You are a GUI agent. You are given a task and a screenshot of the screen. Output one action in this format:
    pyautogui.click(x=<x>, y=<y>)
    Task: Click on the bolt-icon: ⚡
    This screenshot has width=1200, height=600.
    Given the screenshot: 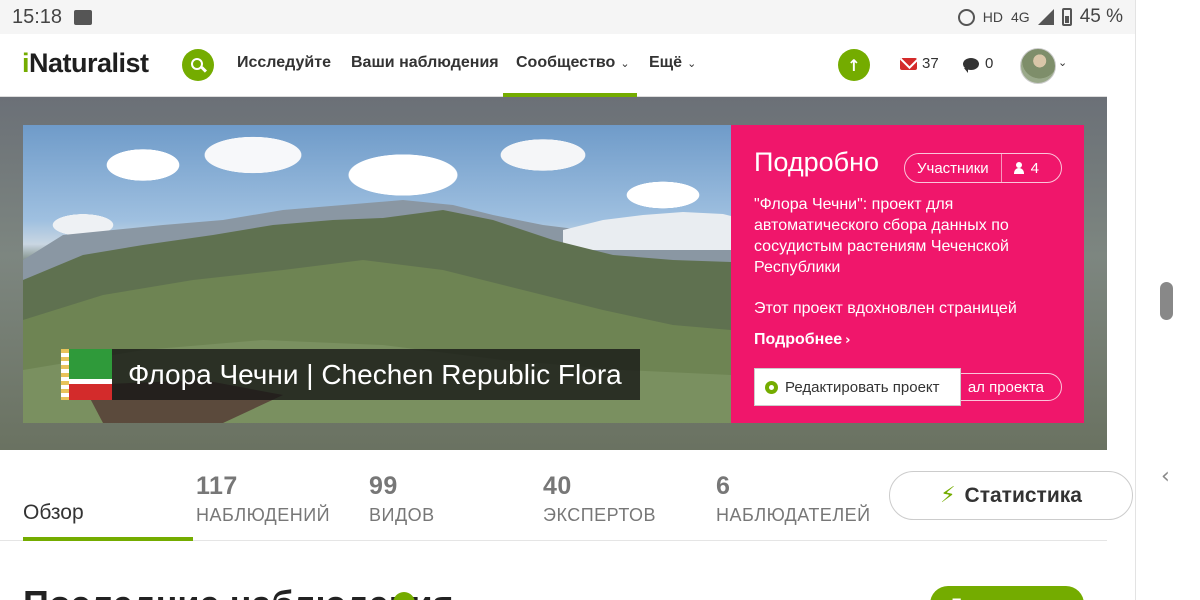 What is the action you would take?
    pyautogui.click(x=948, y=495)
    